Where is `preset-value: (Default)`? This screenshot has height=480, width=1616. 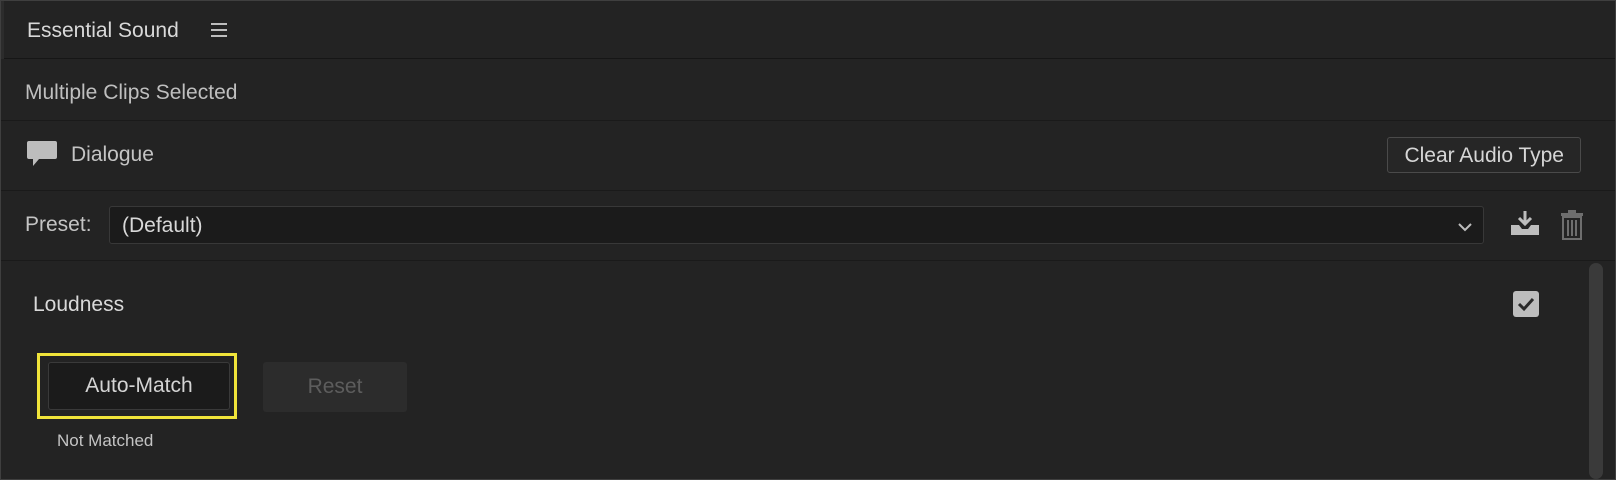 preset-value: (Default) is located at coordinates (162, 225).